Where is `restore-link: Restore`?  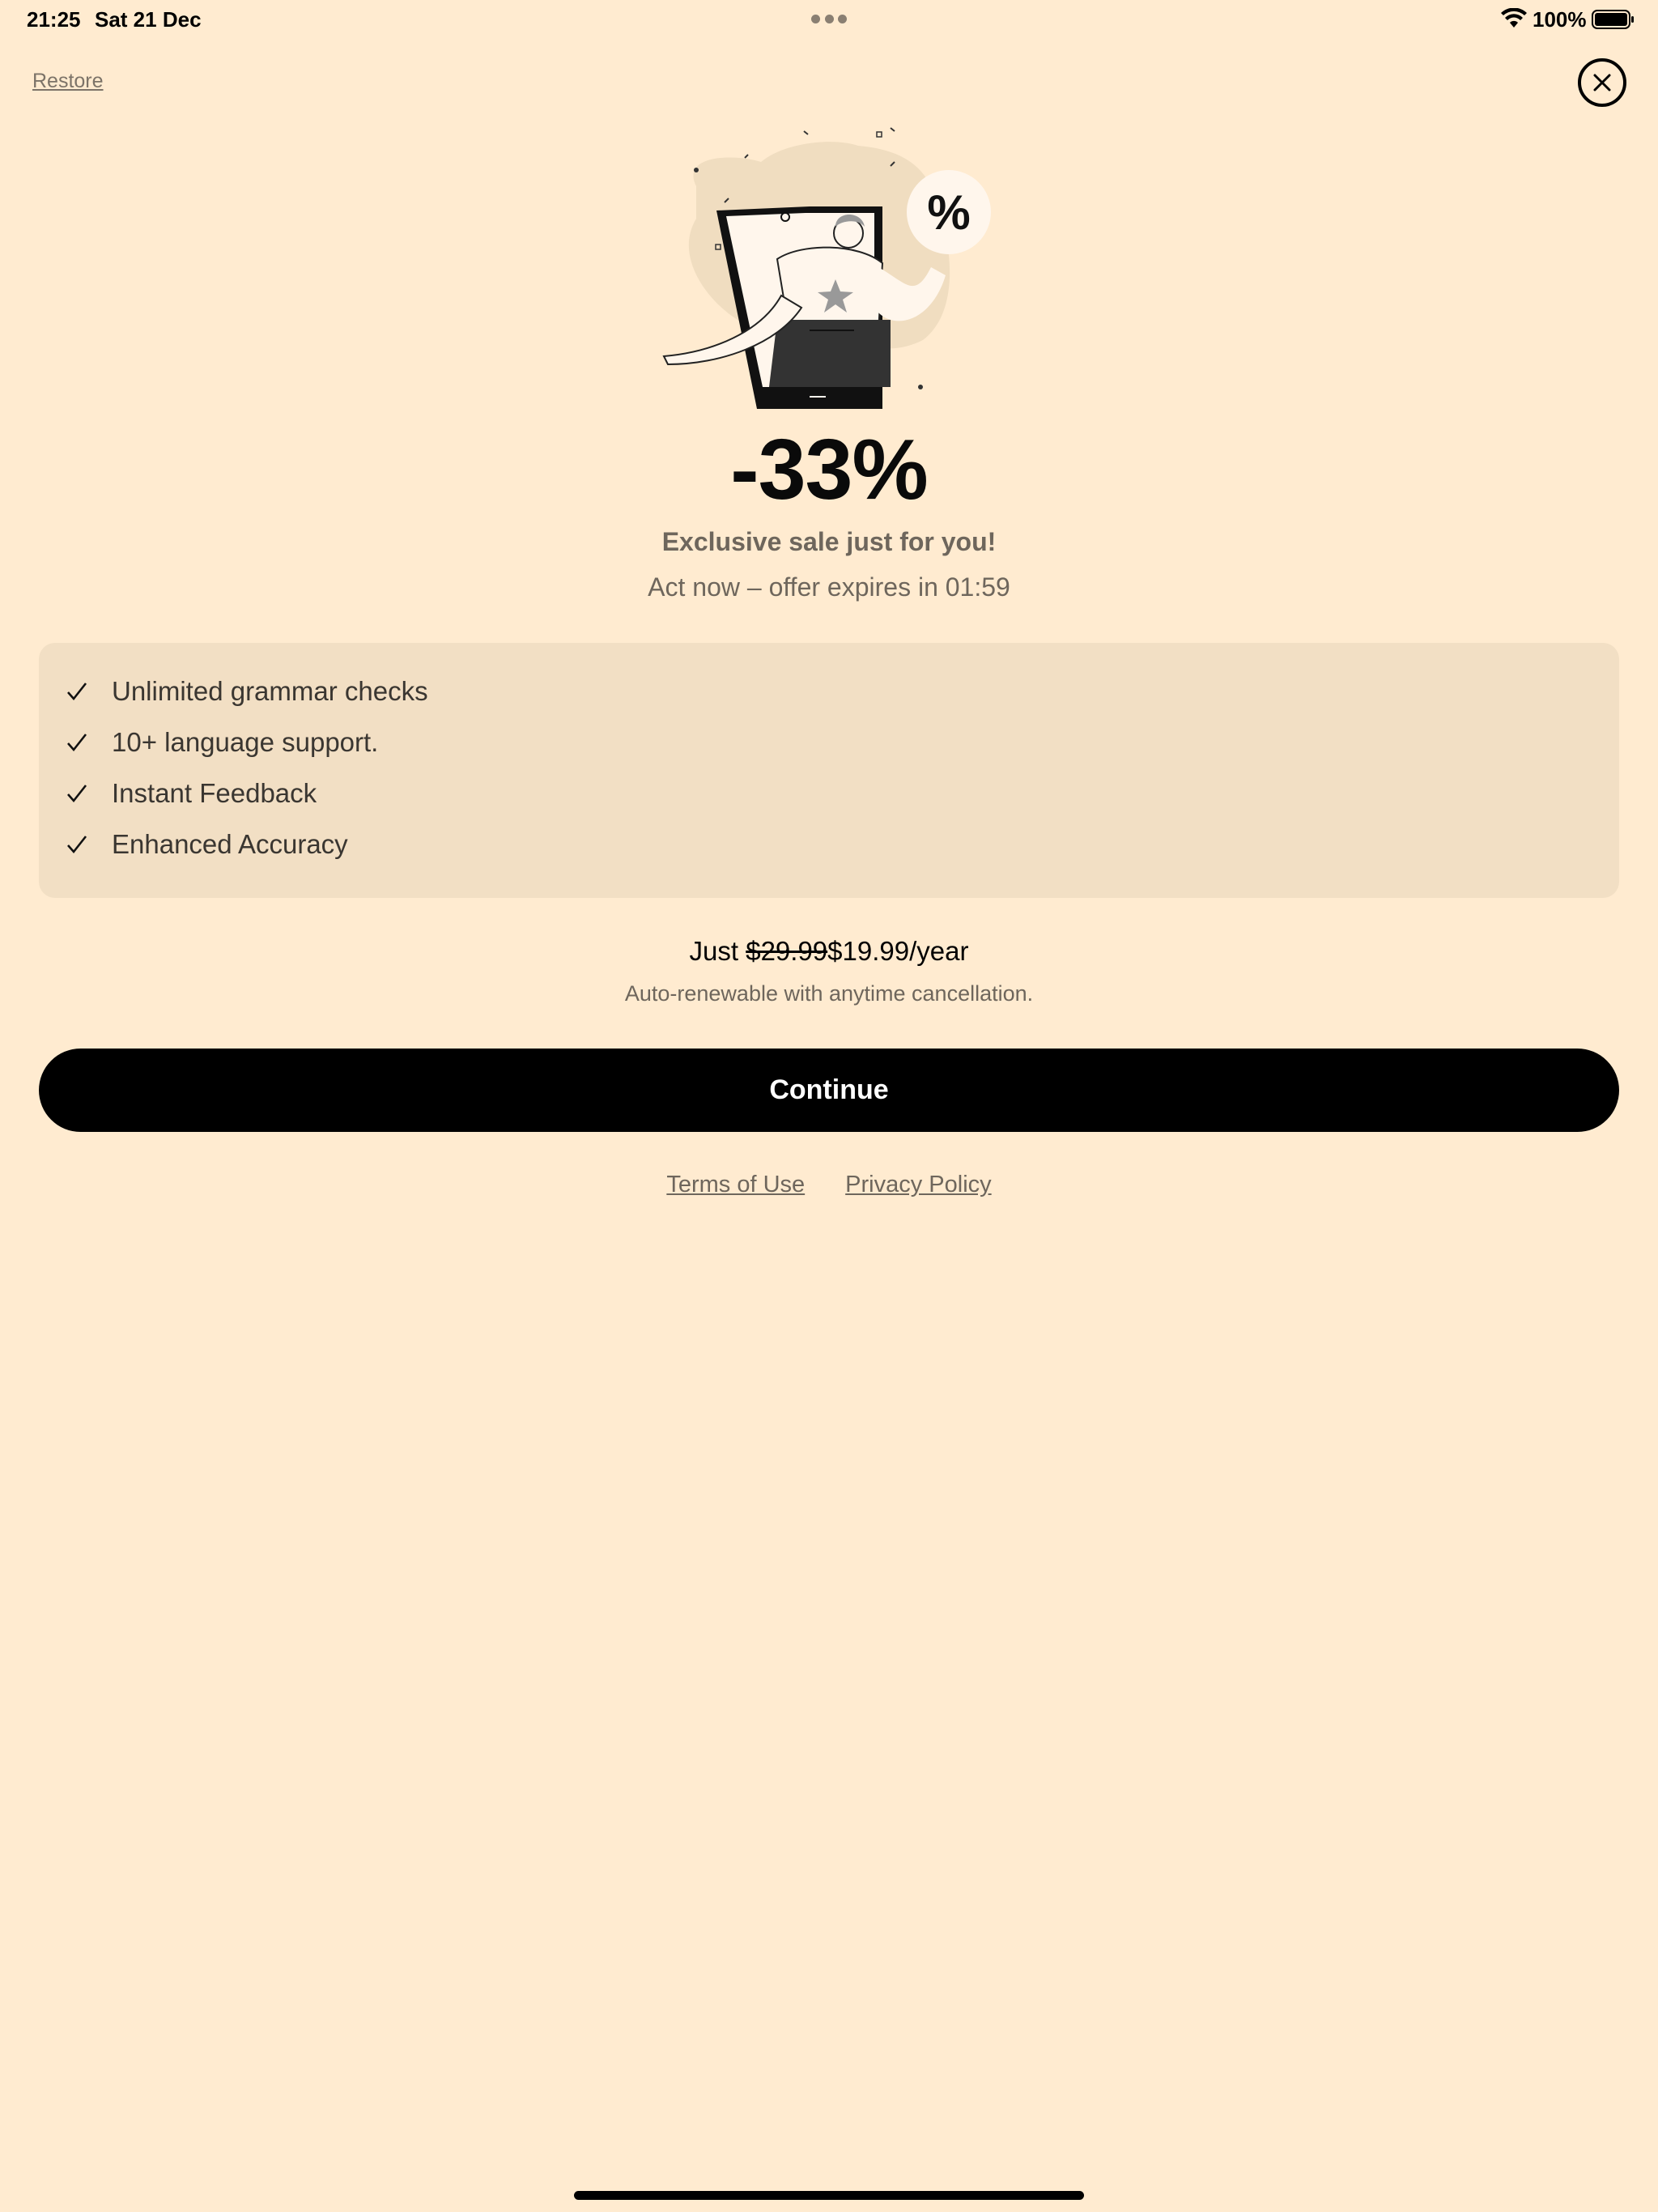
restore-link: Restore is located at coordinates (68, 82).